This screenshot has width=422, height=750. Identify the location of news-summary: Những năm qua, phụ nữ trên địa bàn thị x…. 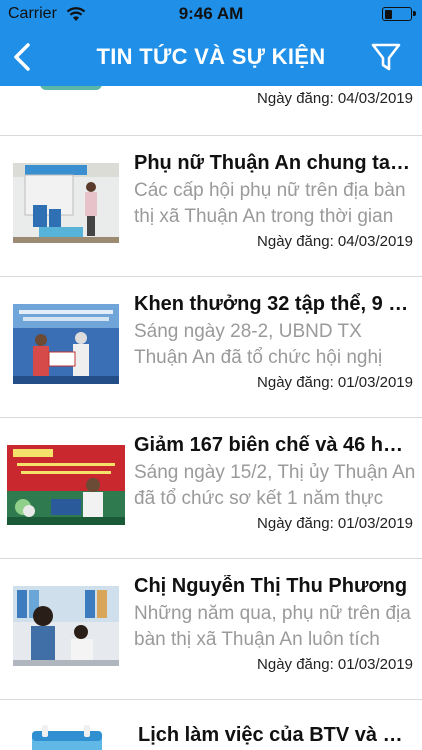
(272, 626).